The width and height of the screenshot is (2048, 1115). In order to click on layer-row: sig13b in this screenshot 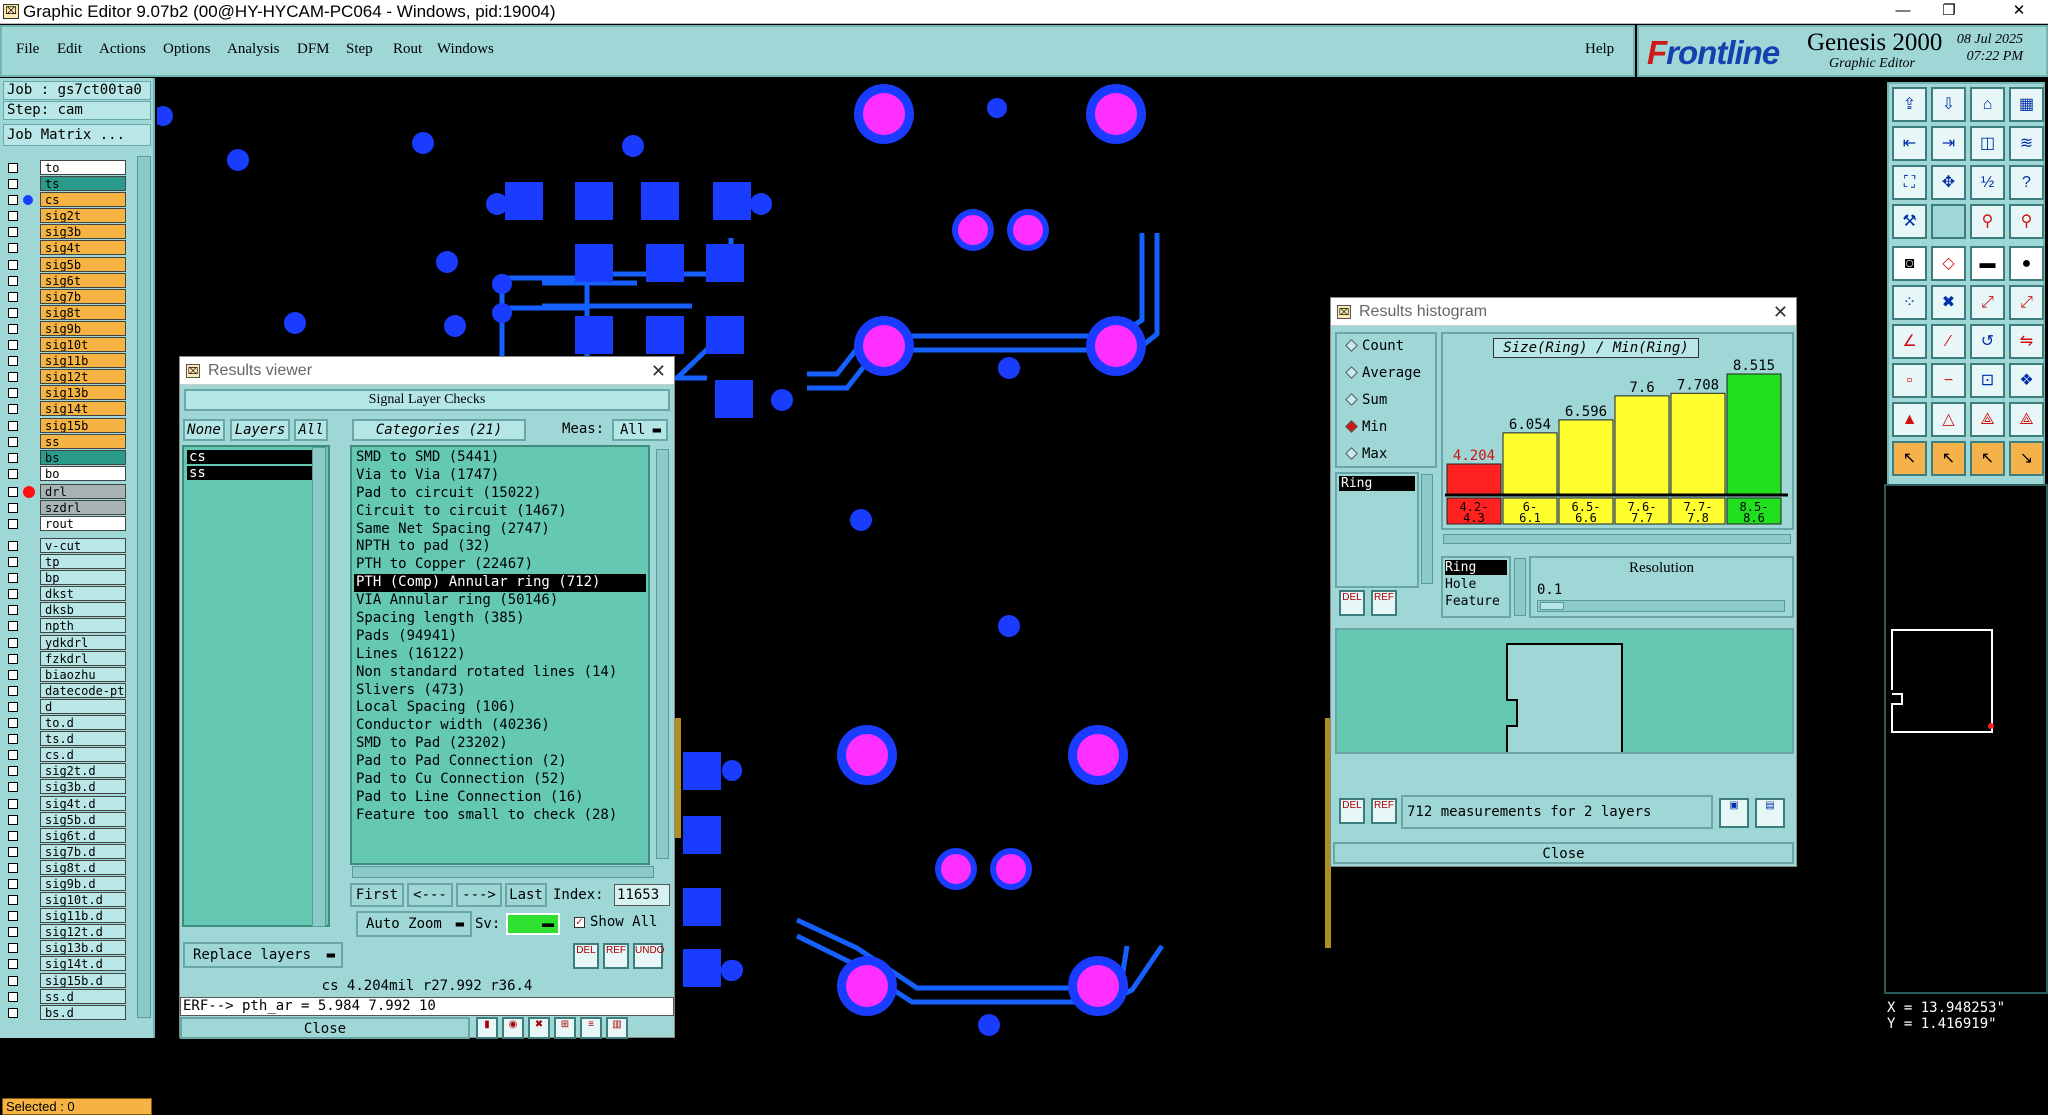, I will do `click(65, 393)`.